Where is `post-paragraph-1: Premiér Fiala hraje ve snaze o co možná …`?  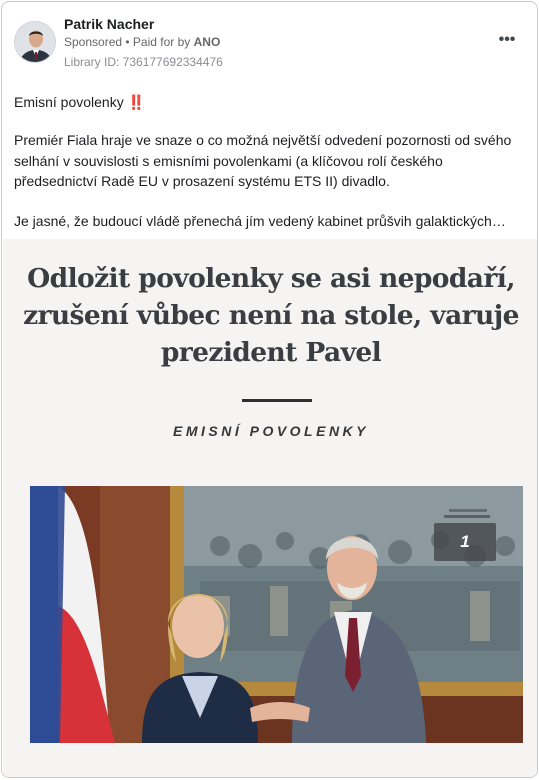
post-paragraph-1: Premiér Fiala hraje ve snaze o co možná … is located at coordinates (263, 160).